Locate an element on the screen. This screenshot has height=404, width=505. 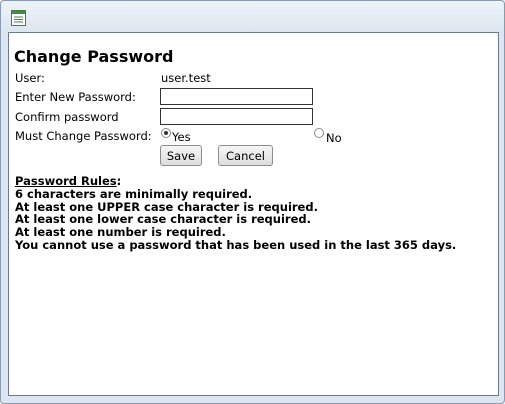
password-rules-heading-line: Password Rules: is located at coordinates (235, 181).